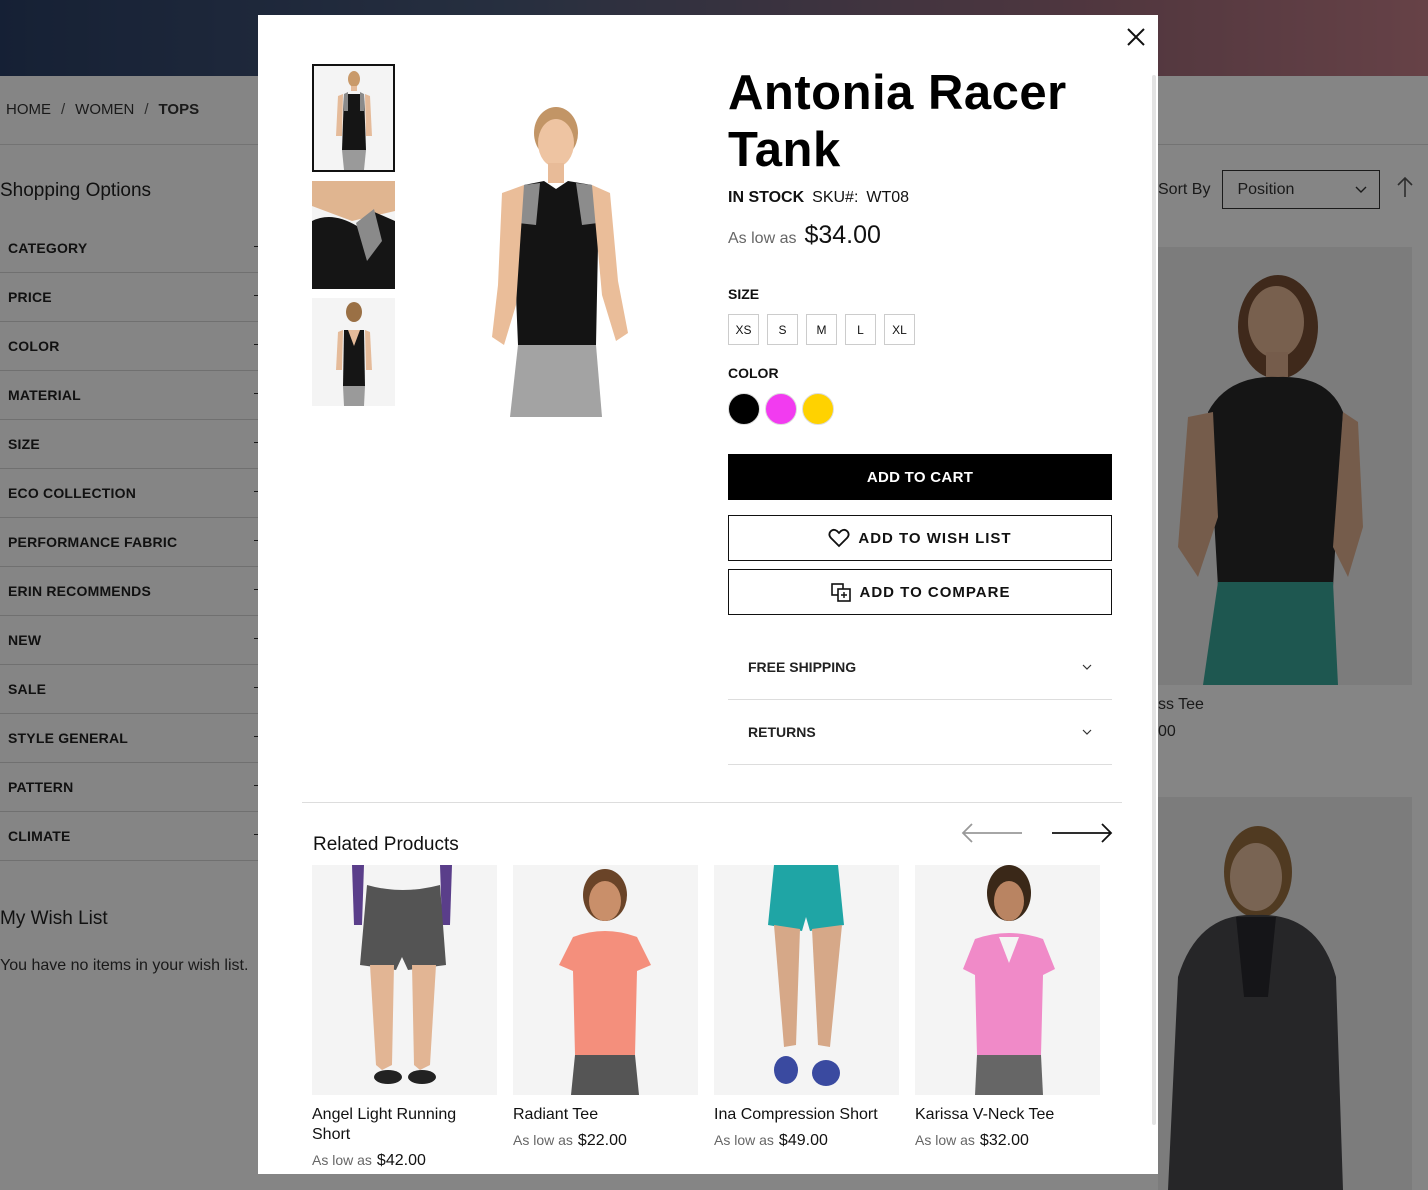  What do you see at coordinates (818, 409) in the screenshot?
I see `color-swatch-yellow` at bounding box center [818, 409].